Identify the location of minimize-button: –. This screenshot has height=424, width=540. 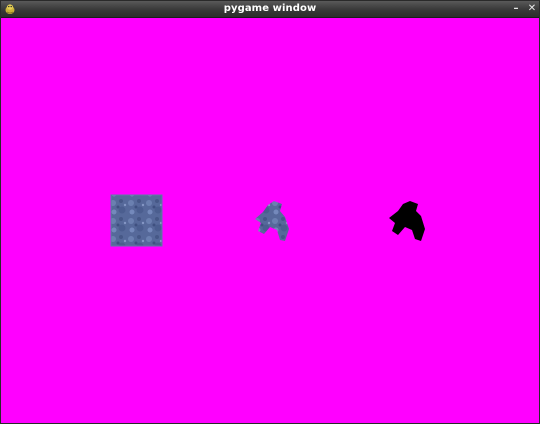
(516, 9).